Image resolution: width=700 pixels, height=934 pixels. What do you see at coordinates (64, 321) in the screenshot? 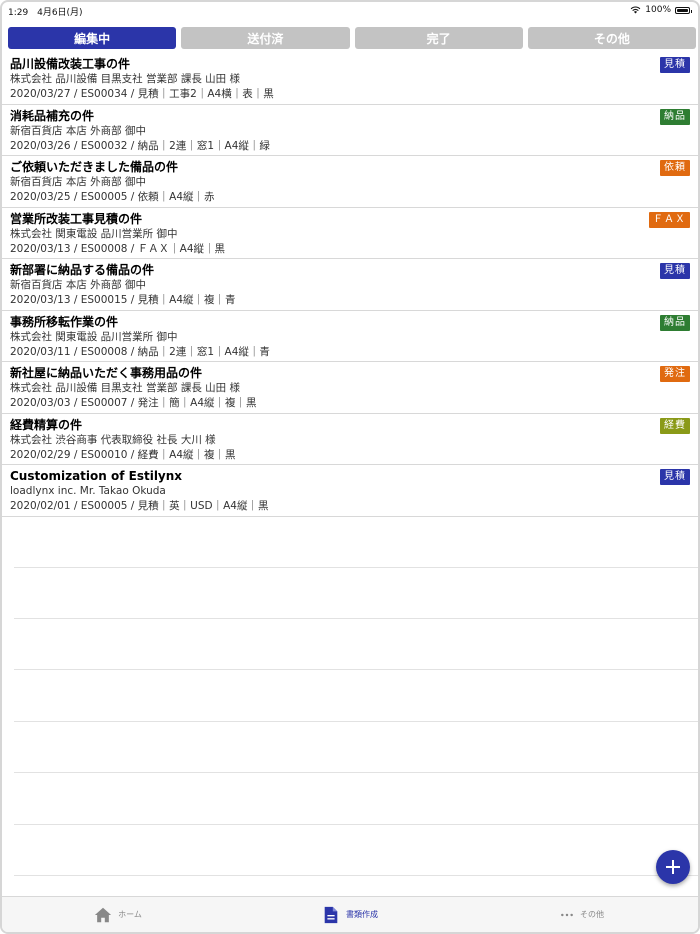
I see `document-title: 事務所移転作業の件` at bounding box center [64, 321].